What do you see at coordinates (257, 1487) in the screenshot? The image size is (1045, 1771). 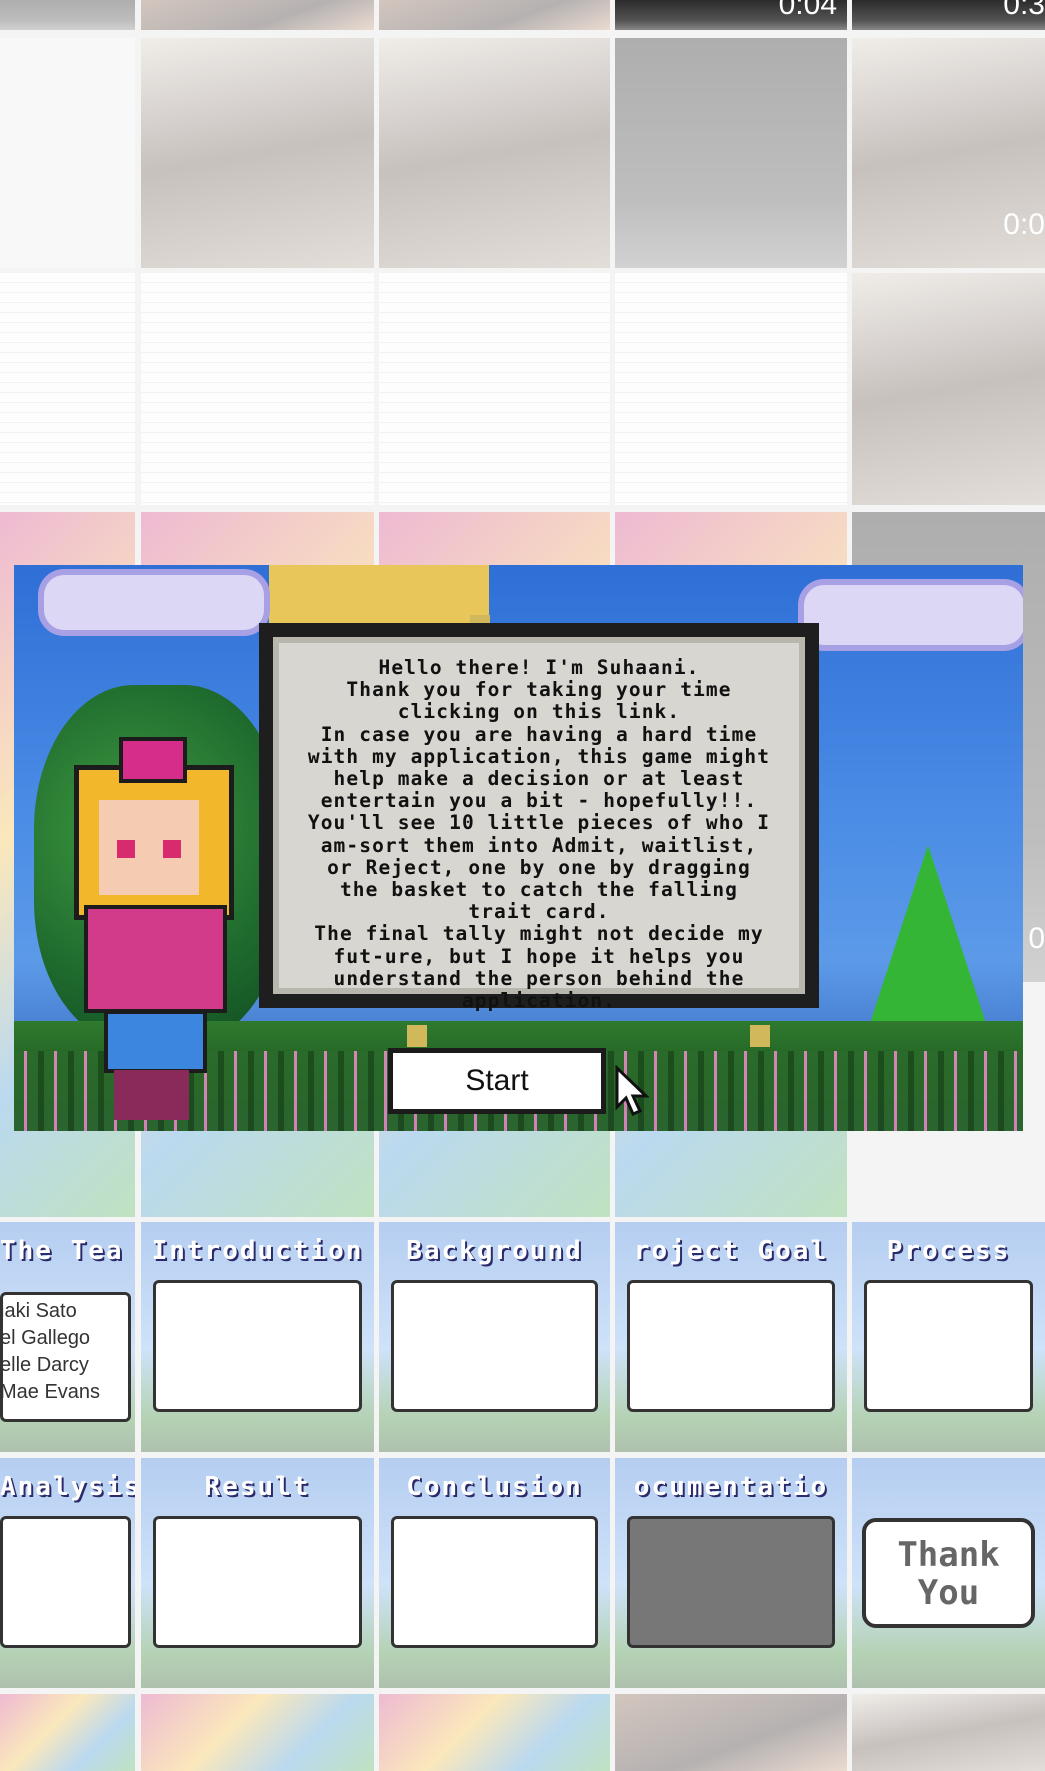 I see `slide-title: Result` at bounding box center [257, 1487].